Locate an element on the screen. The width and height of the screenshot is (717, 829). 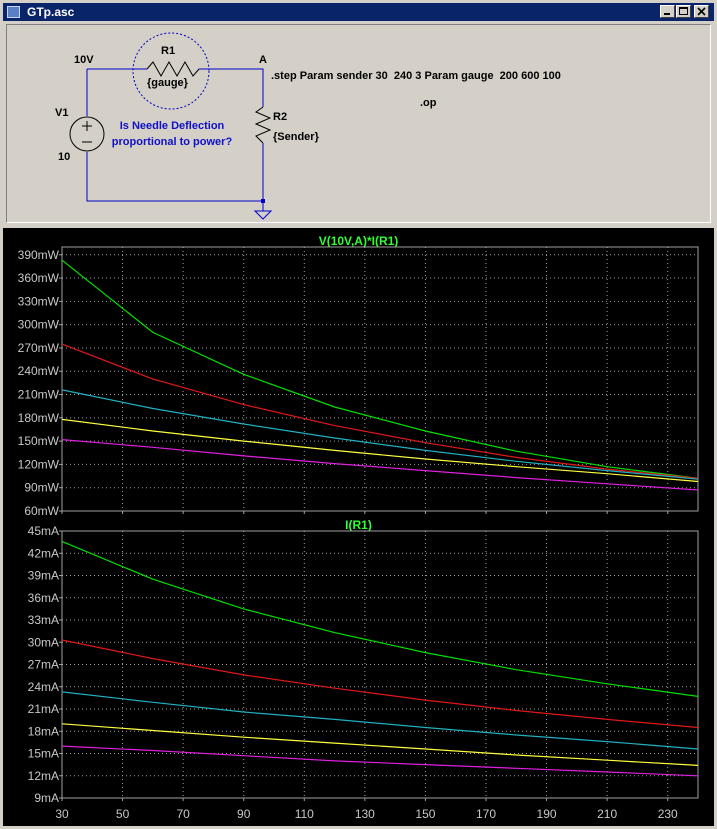
y-tick-label: 90mW is located at coordinates (41, 488).